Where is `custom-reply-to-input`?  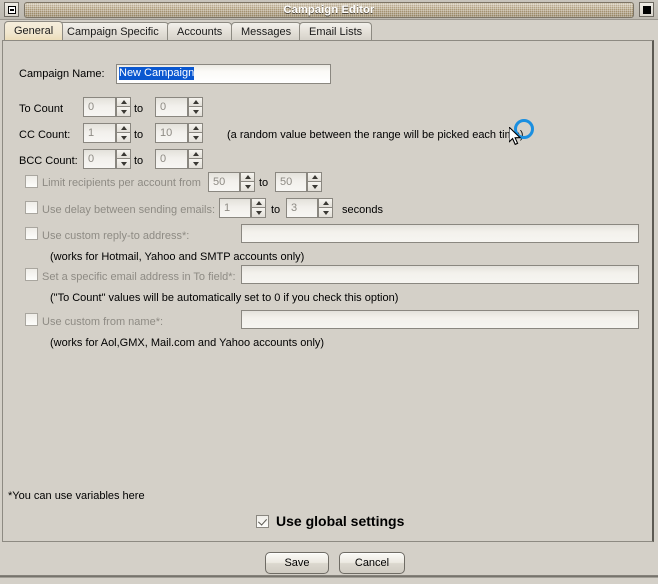 custom-reply-to-input is located at coordinates (440, 233).